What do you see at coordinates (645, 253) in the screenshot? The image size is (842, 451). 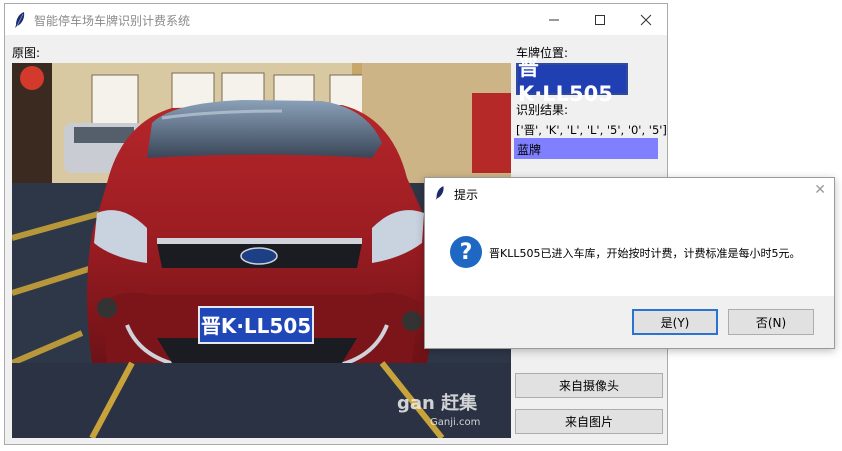 I see `dialog-message: 晋KLL505已进入车库，开始按时计费，计费标准是每小时5元。` at bounding box center [645, 253].